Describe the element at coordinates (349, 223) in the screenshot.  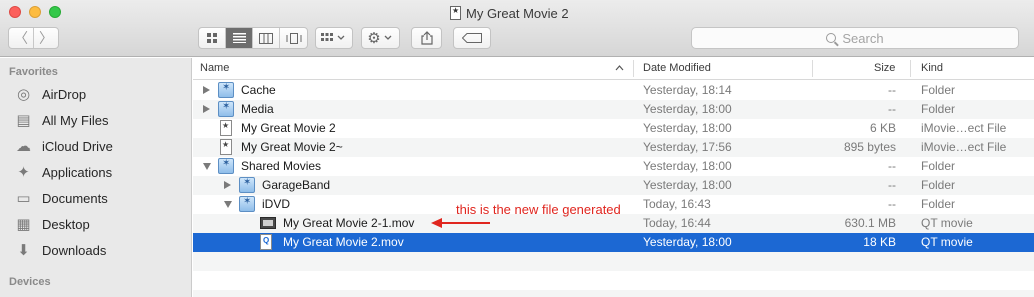
I see `file-name: My Great Movie 2-1.mov` at that location.